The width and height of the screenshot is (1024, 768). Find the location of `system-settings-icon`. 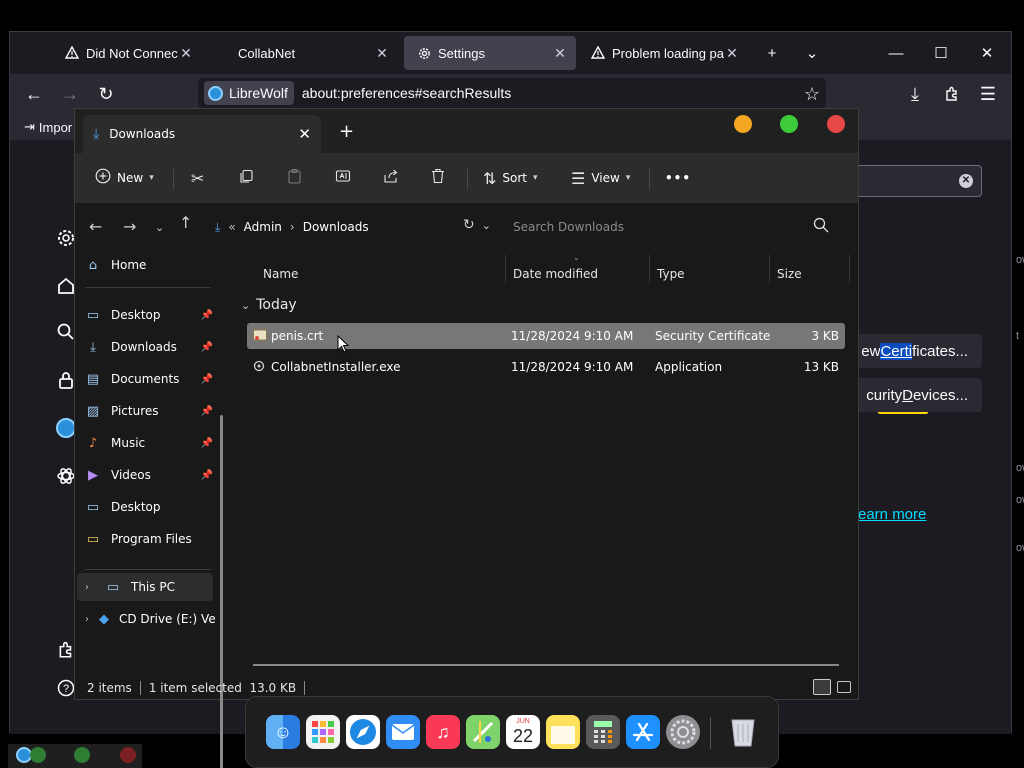

system-settings-icon is located at coordinates (683, 732).